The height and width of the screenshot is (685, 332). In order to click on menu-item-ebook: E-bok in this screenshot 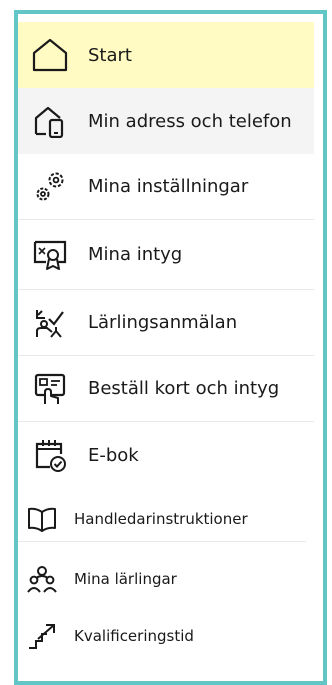, I will do `click(166, 455)`.